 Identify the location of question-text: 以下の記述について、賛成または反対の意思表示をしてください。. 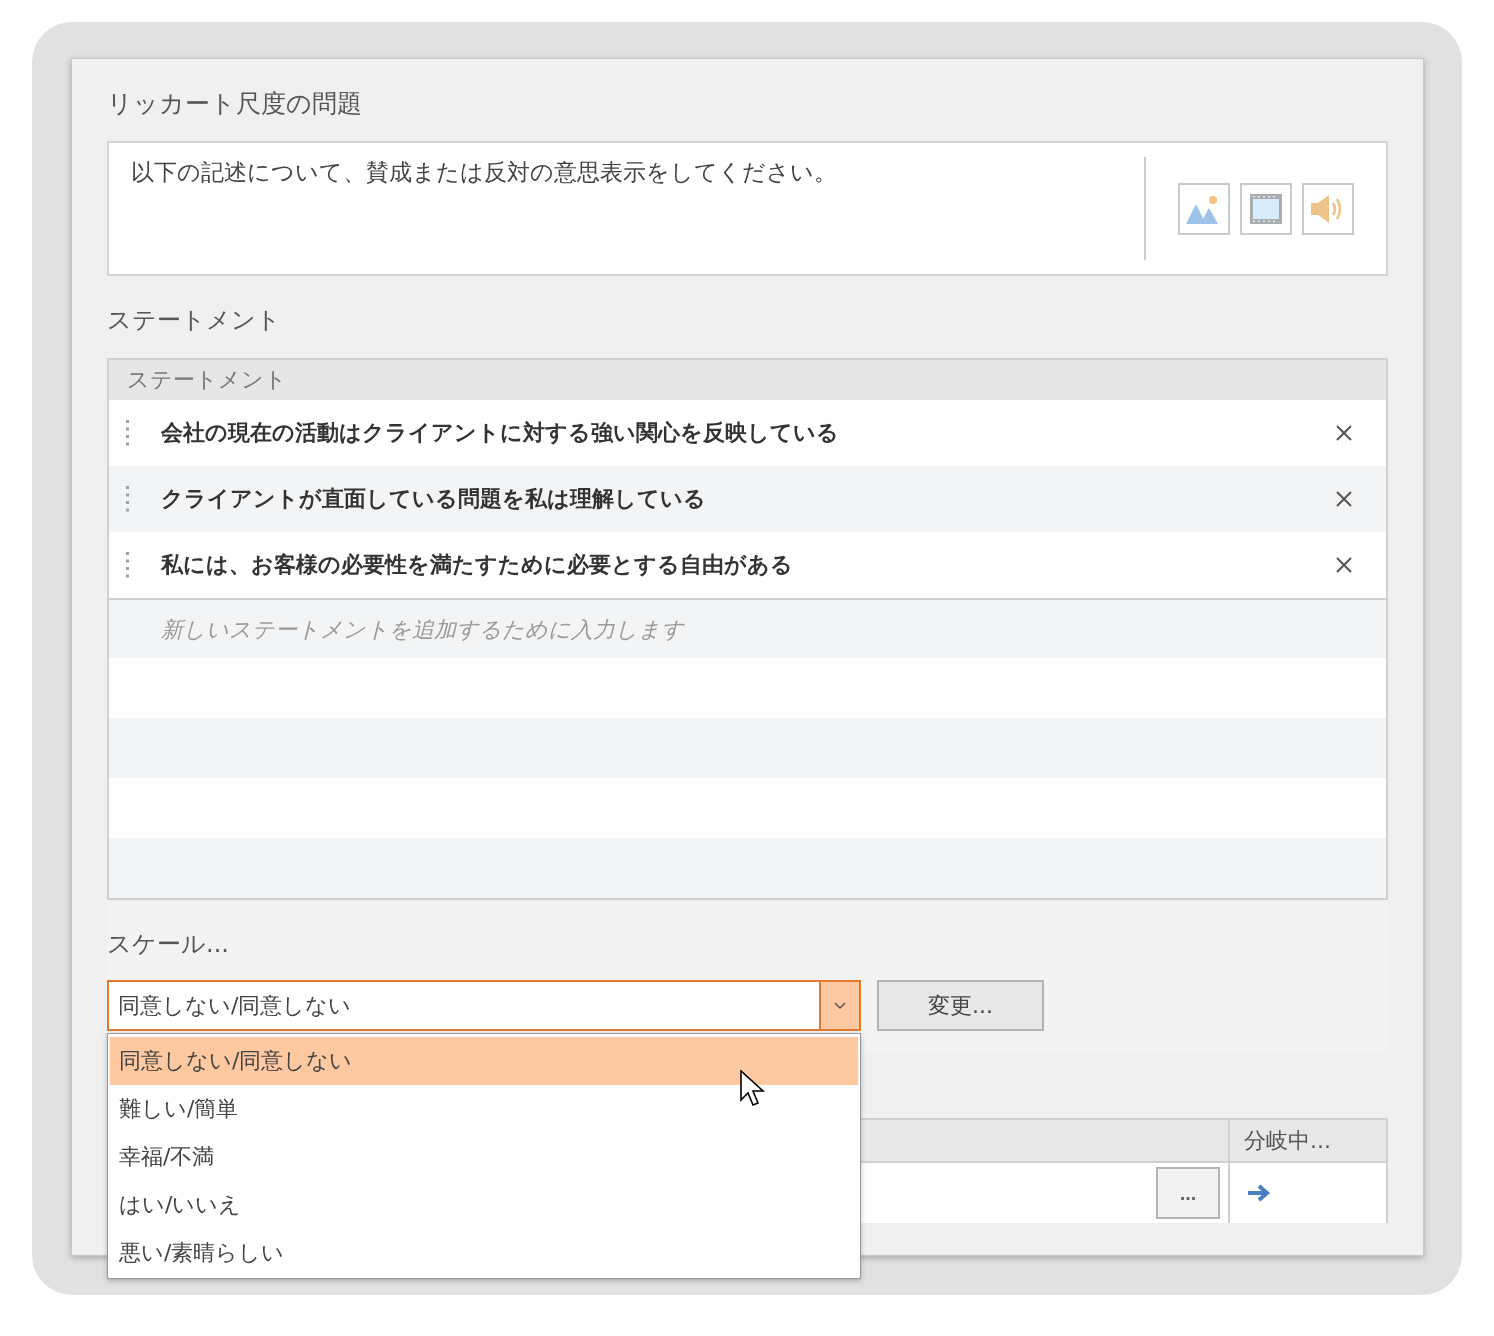
(484, 172).